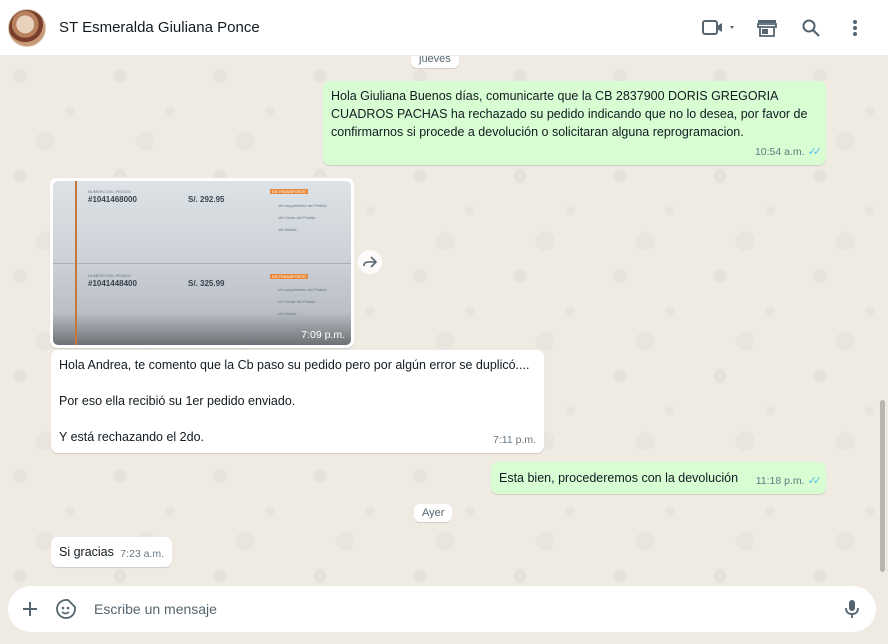 This screenshot has height=644, width=888. I want to click on voice-message-button, so click(852, 609).